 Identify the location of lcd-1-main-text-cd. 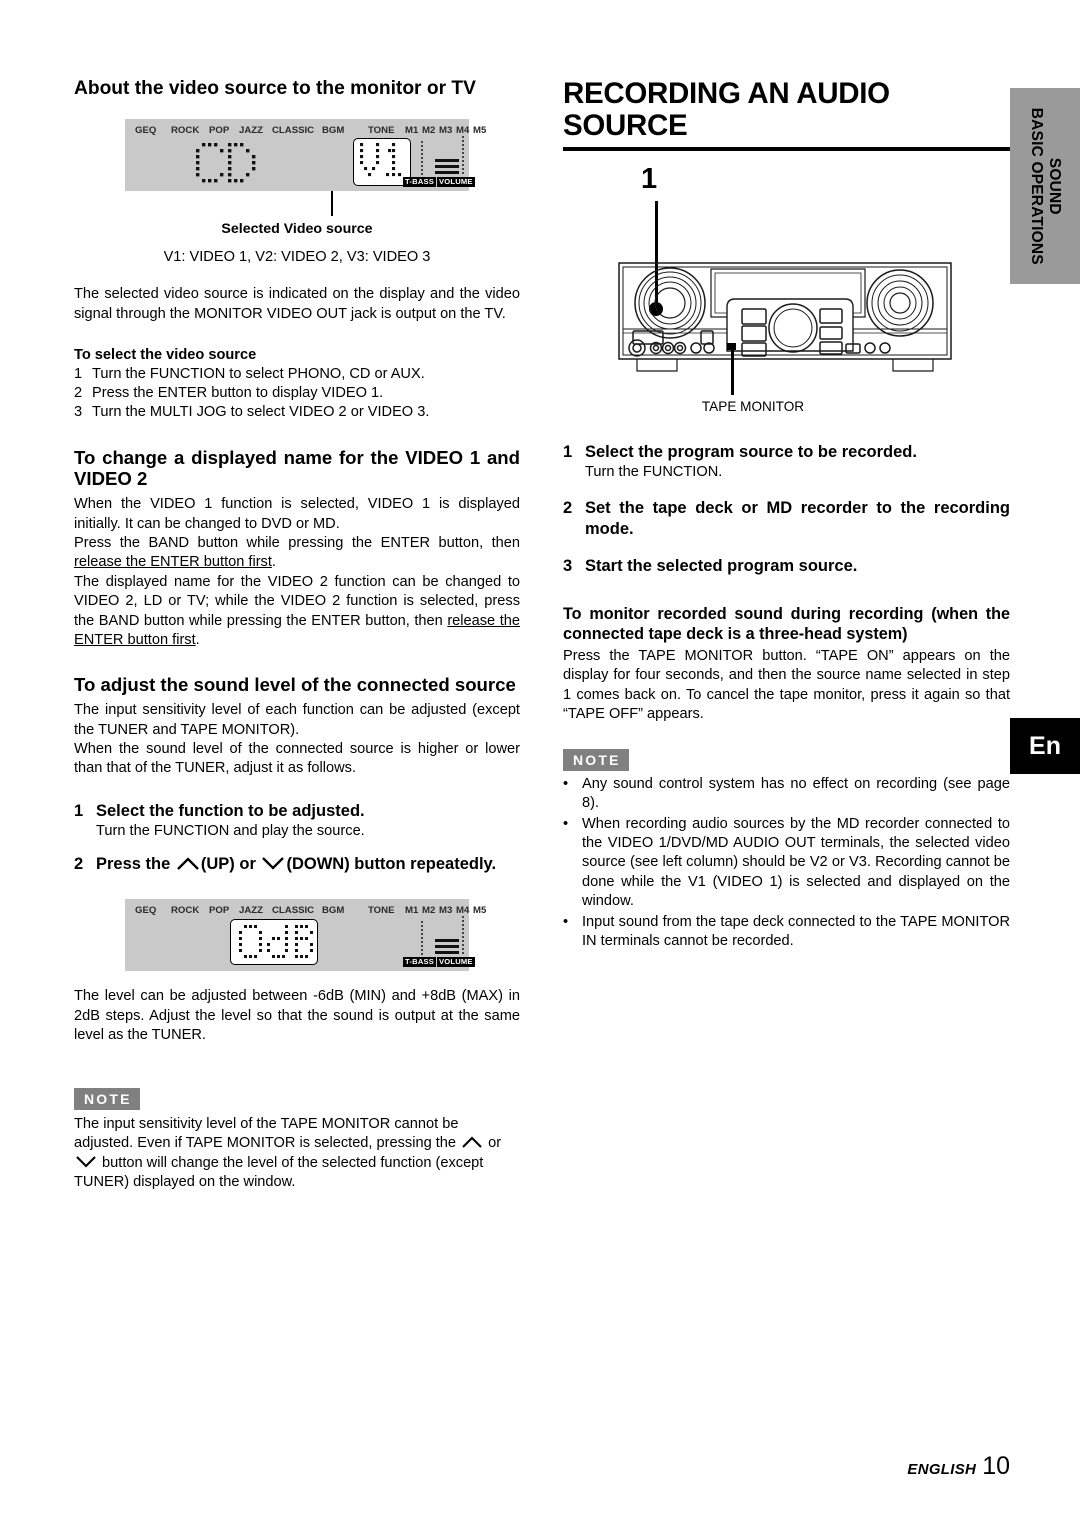
(226, 163).